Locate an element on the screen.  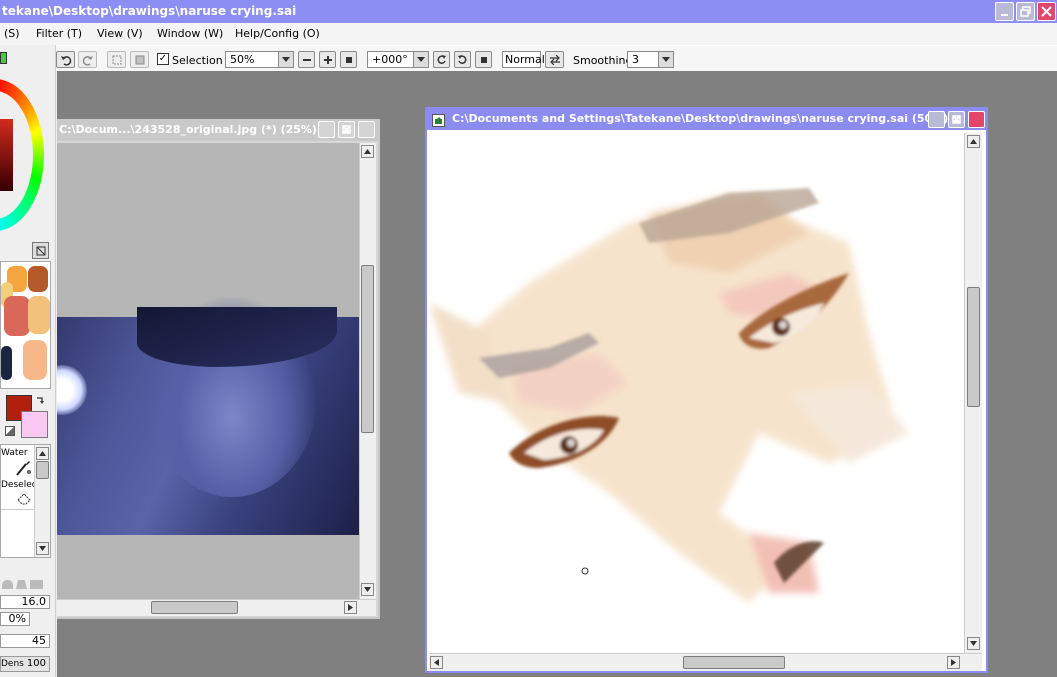
minimize-icon is located at coordinates (1004, 11).